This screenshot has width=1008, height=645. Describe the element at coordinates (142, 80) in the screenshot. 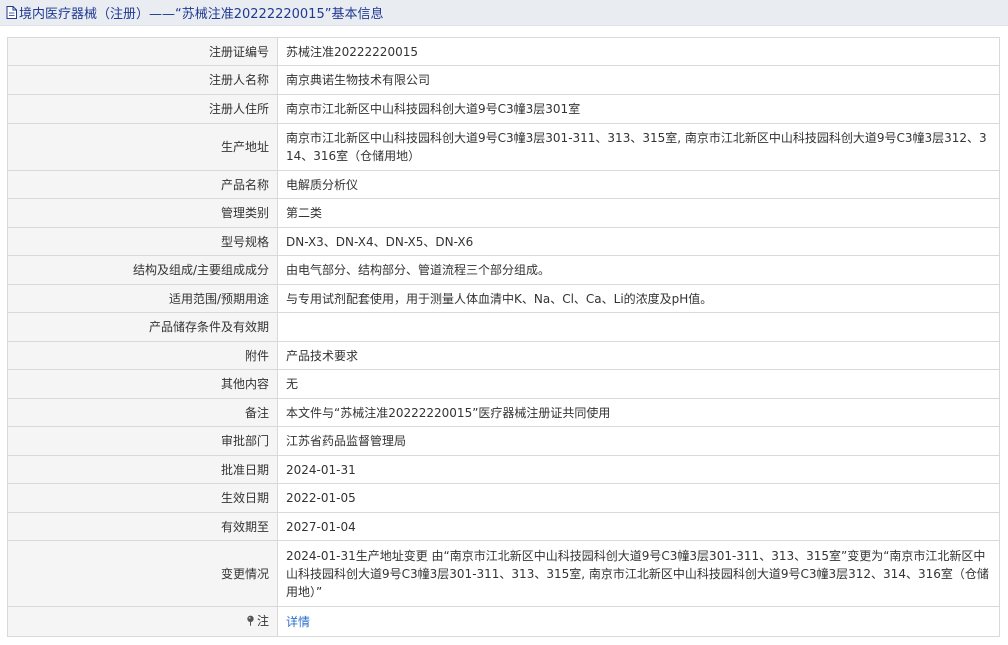

I see `row-label: 注册人名称` at that location.